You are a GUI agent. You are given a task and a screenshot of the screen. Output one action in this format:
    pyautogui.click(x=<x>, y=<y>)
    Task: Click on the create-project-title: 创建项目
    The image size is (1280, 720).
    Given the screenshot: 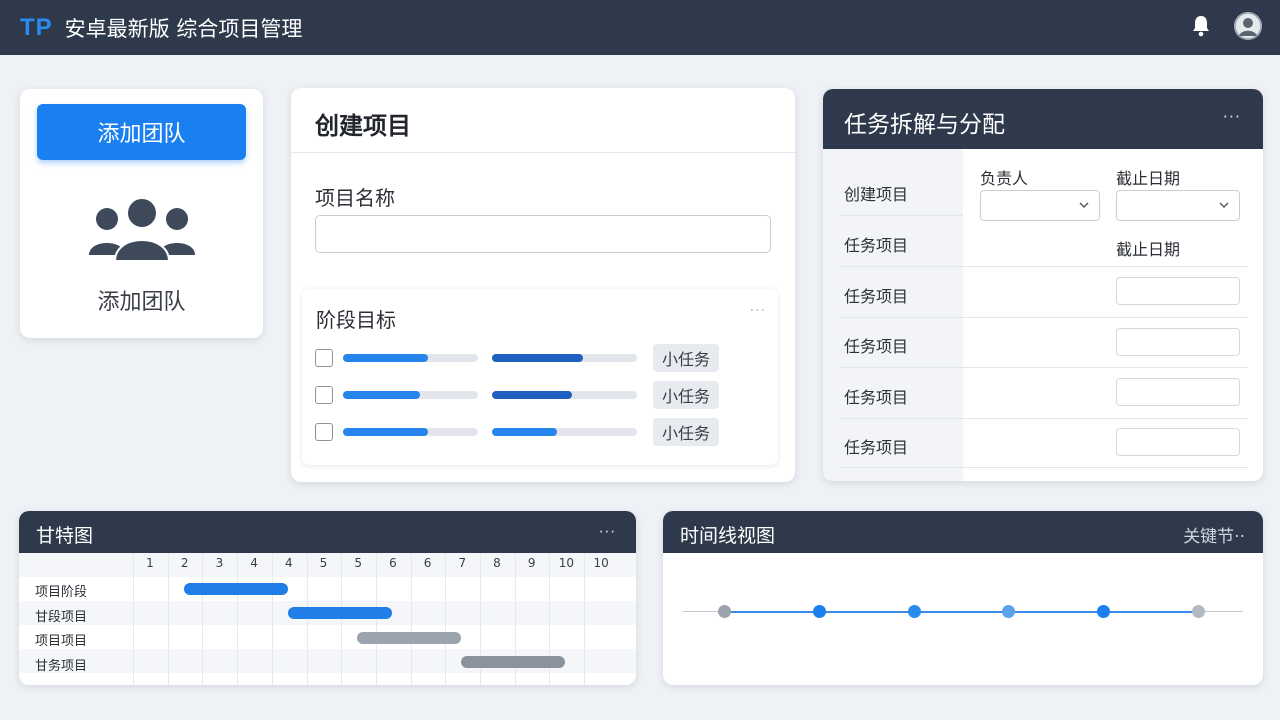 What is the action you would take?
    pyautogui.click(x=363, y=126)
    